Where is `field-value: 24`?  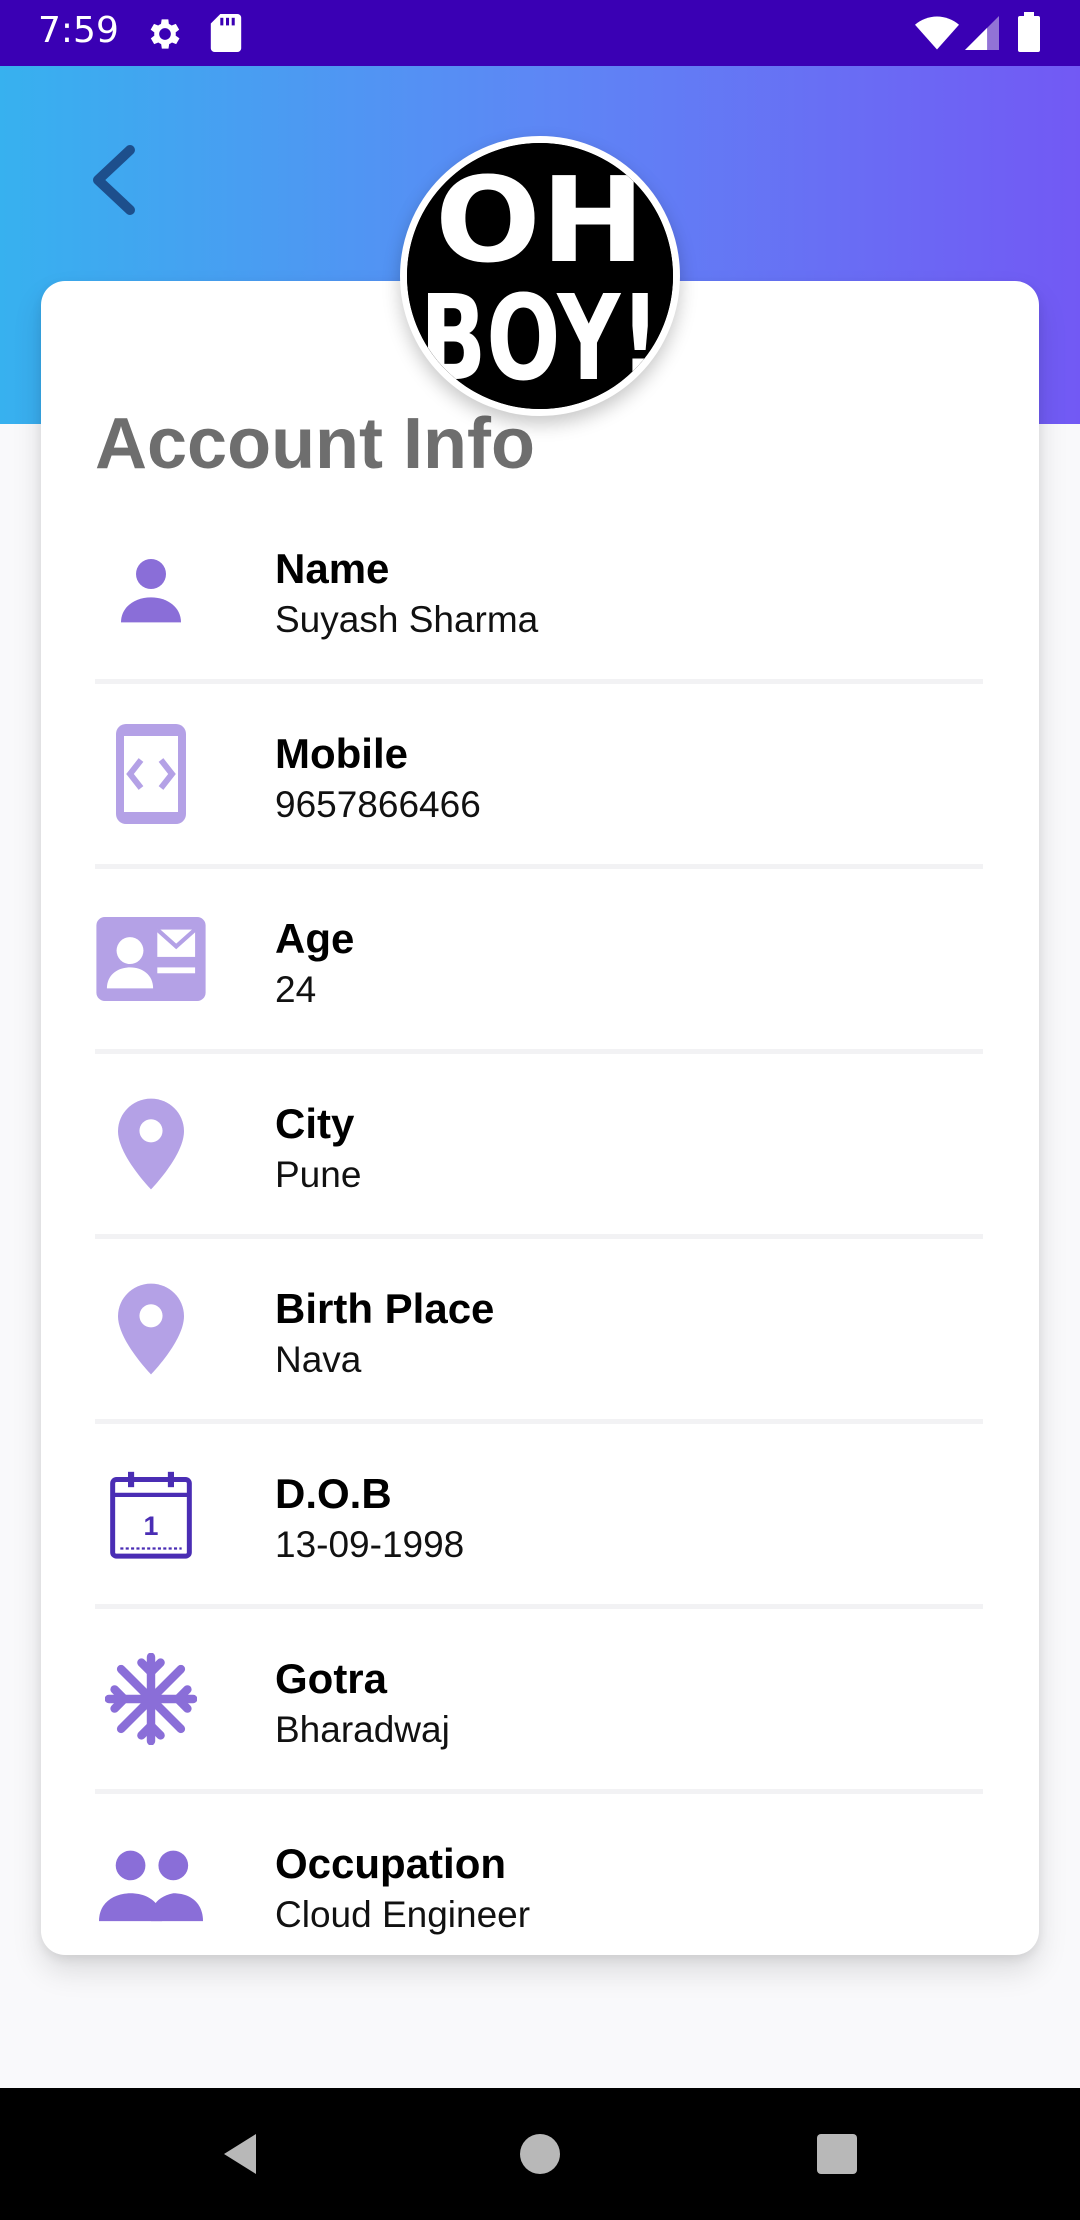 field-value: 24 is located at coordinates (296, 989).